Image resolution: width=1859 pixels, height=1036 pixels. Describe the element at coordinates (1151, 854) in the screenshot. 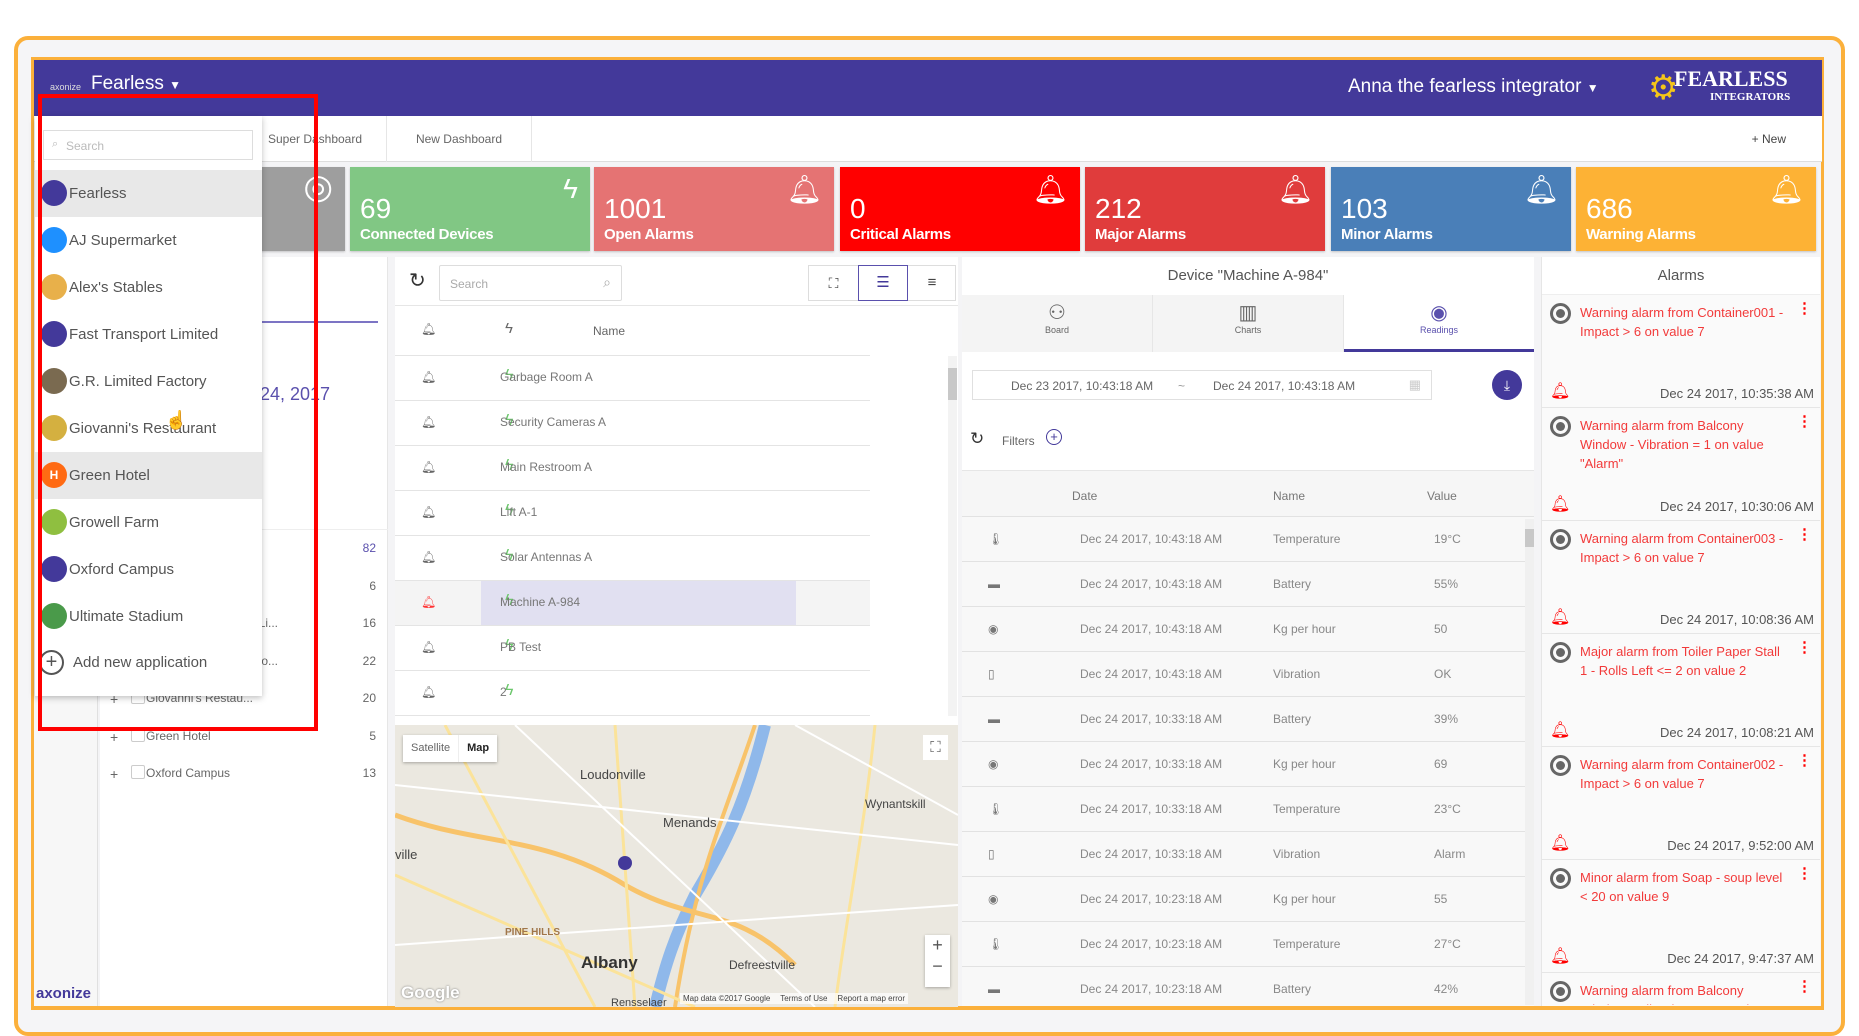

I see `reading-date: Dec 24 2017, 10:33:18 AM` at that location.